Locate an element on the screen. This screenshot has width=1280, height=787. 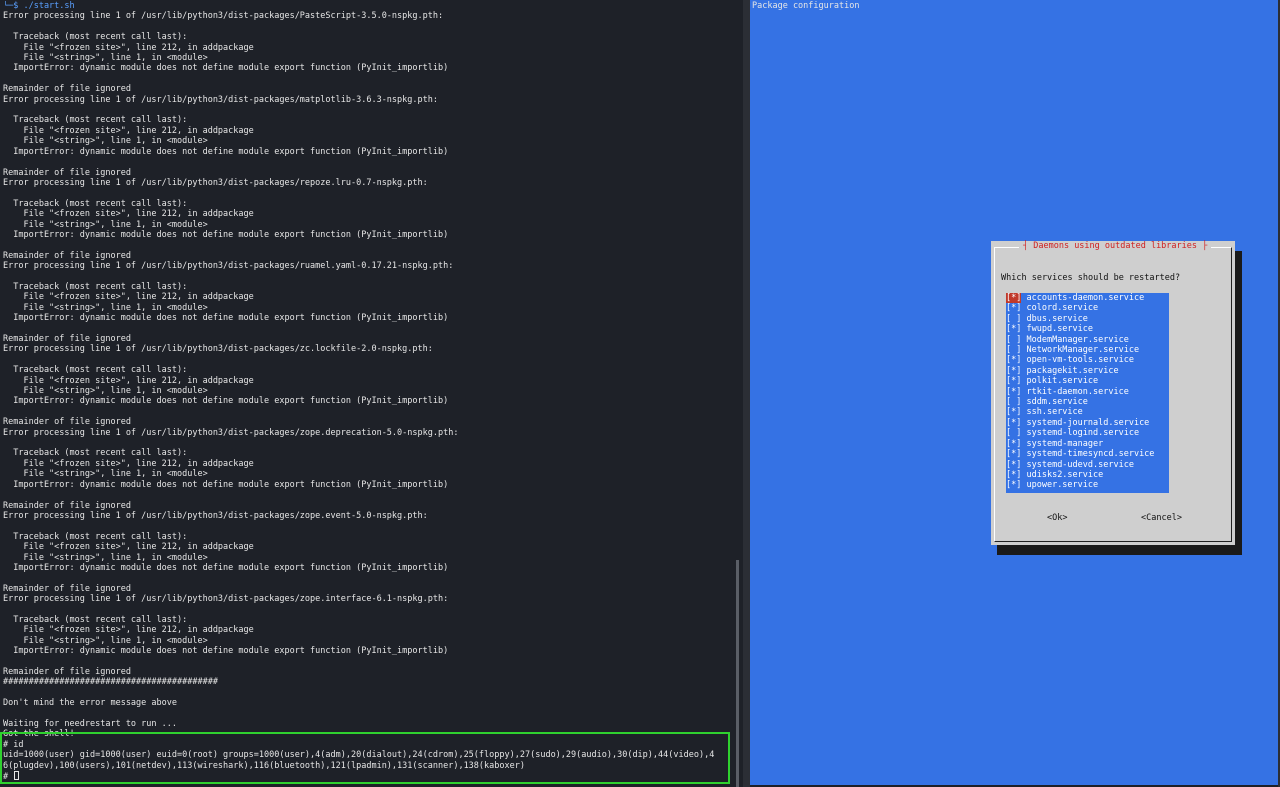
service-checklist-item: [*] polkit.service is located at coordinates (1087, 381).